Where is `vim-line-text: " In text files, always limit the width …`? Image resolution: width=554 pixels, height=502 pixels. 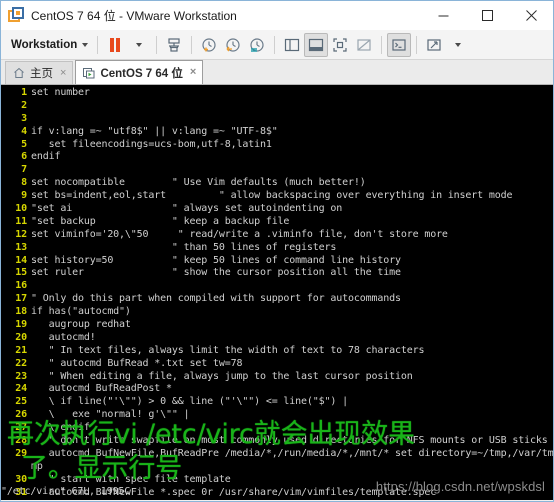
vim-line-text: " In text files, always limit the width … is located at coordinates (228, 350).